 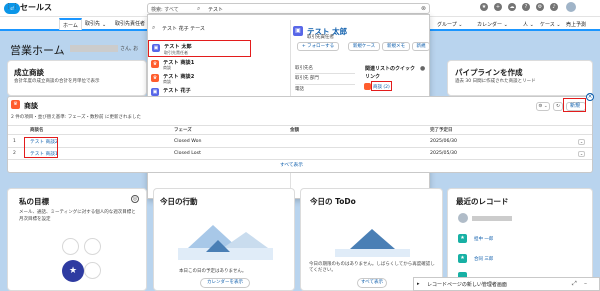 What do you see at coordinates (31, 106) in the screenshot?
I see `related-list-title: 商談` at bounding box center [31, 106].